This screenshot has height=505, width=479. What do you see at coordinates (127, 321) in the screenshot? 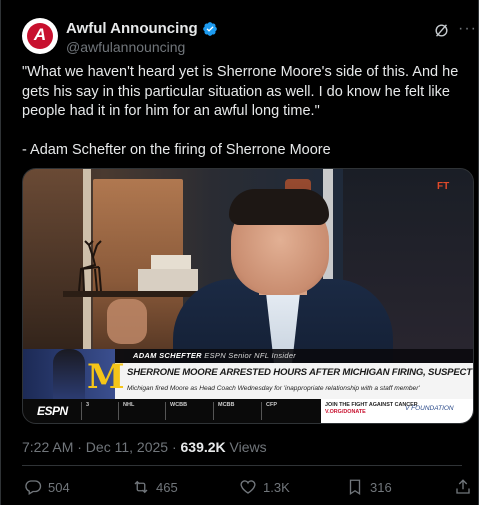
I see `host-hand` at bounding box center [127, 321].